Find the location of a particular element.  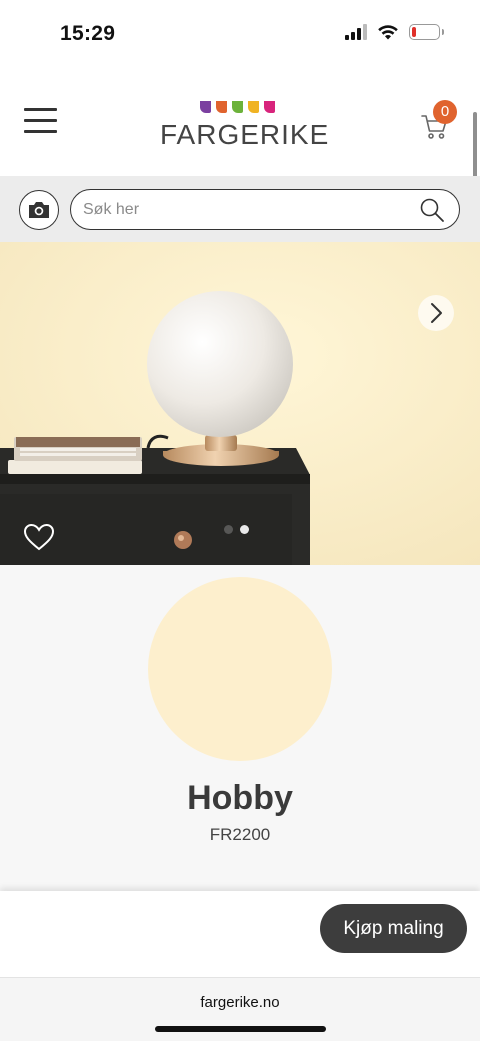

hamburger-menu-icon is located at coordinates (40, 121).